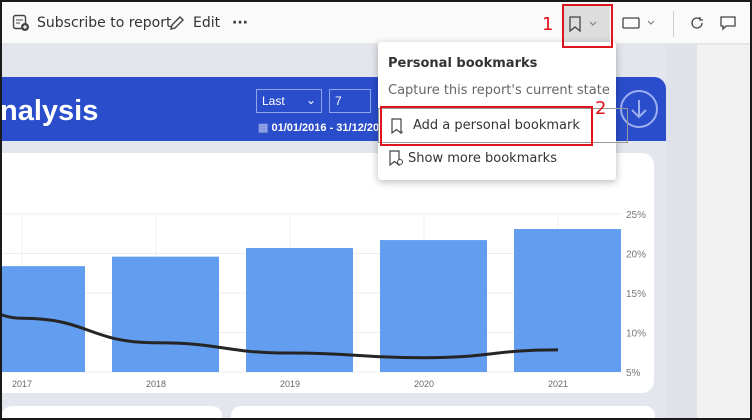 The width and height of the screenshot is (752, 420). I want to click on subscribe-label: Subscribe to report, so click(104, 23).